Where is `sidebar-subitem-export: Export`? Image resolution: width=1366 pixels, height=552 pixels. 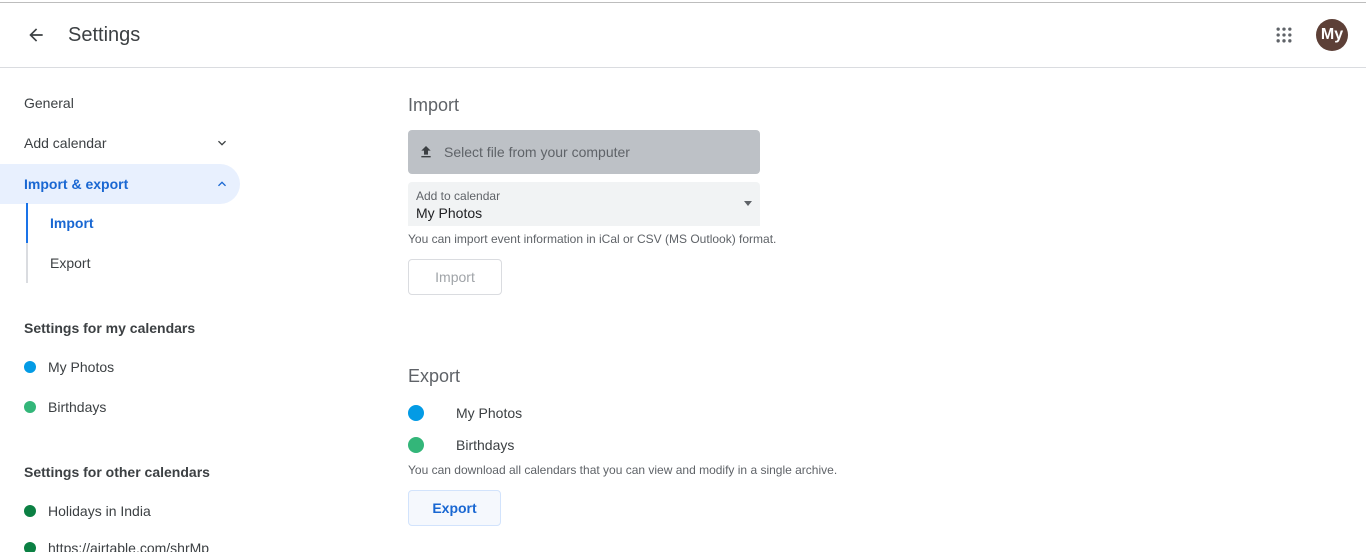 sidebar-subitem-export: Export is located at coordinates (133, 263).